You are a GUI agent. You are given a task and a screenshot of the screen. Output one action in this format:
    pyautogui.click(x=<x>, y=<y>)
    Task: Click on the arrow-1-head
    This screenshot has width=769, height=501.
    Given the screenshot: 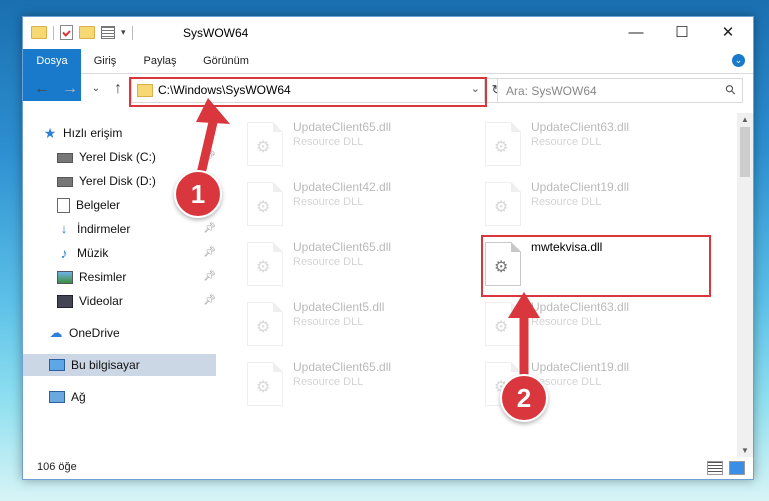 What is the action you would take?
    pyautogui.click(x=213, y=111)
    